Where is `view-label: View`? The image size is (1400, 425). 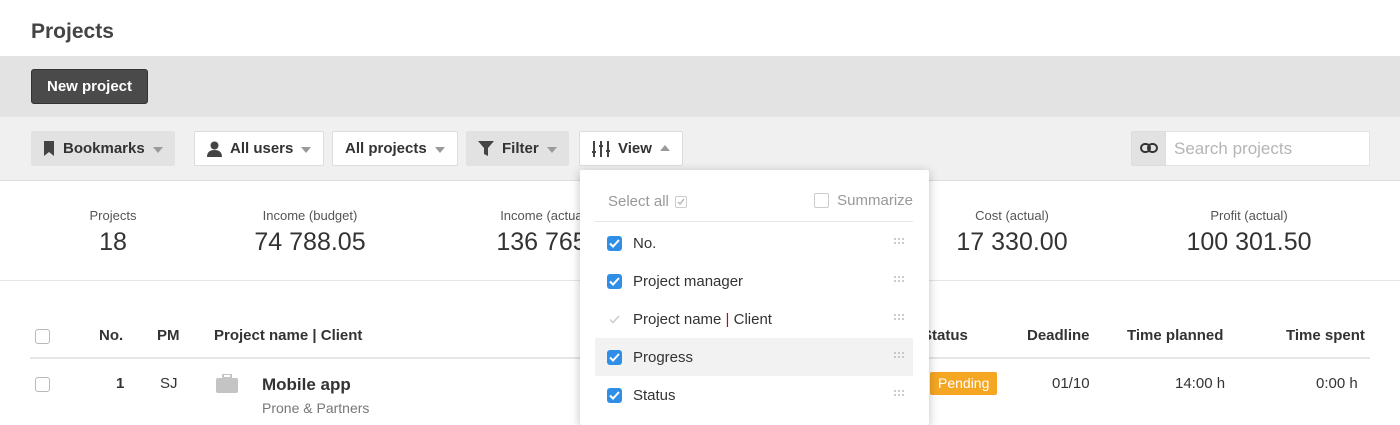 view-label: View is located at coordinates (635, 148).